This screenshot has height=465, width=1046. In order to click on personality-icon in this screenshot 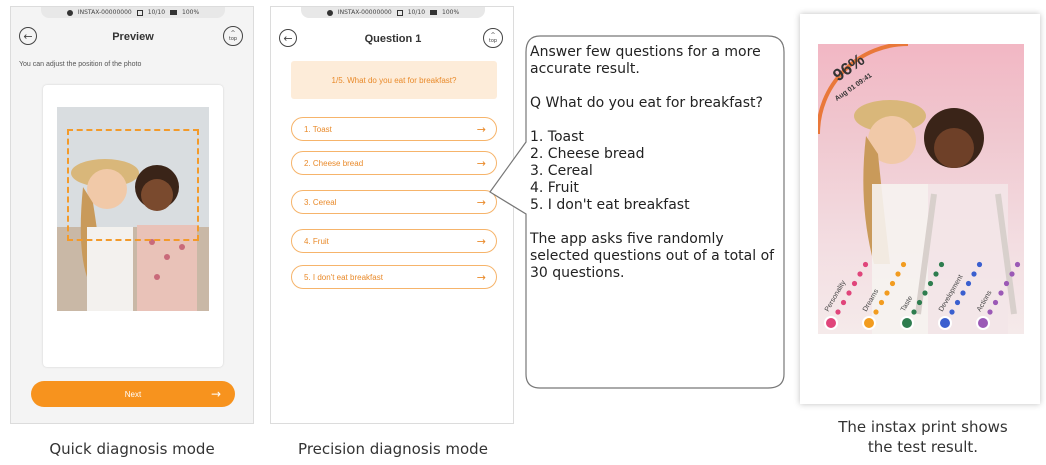, I will do `click(831, 323)`.